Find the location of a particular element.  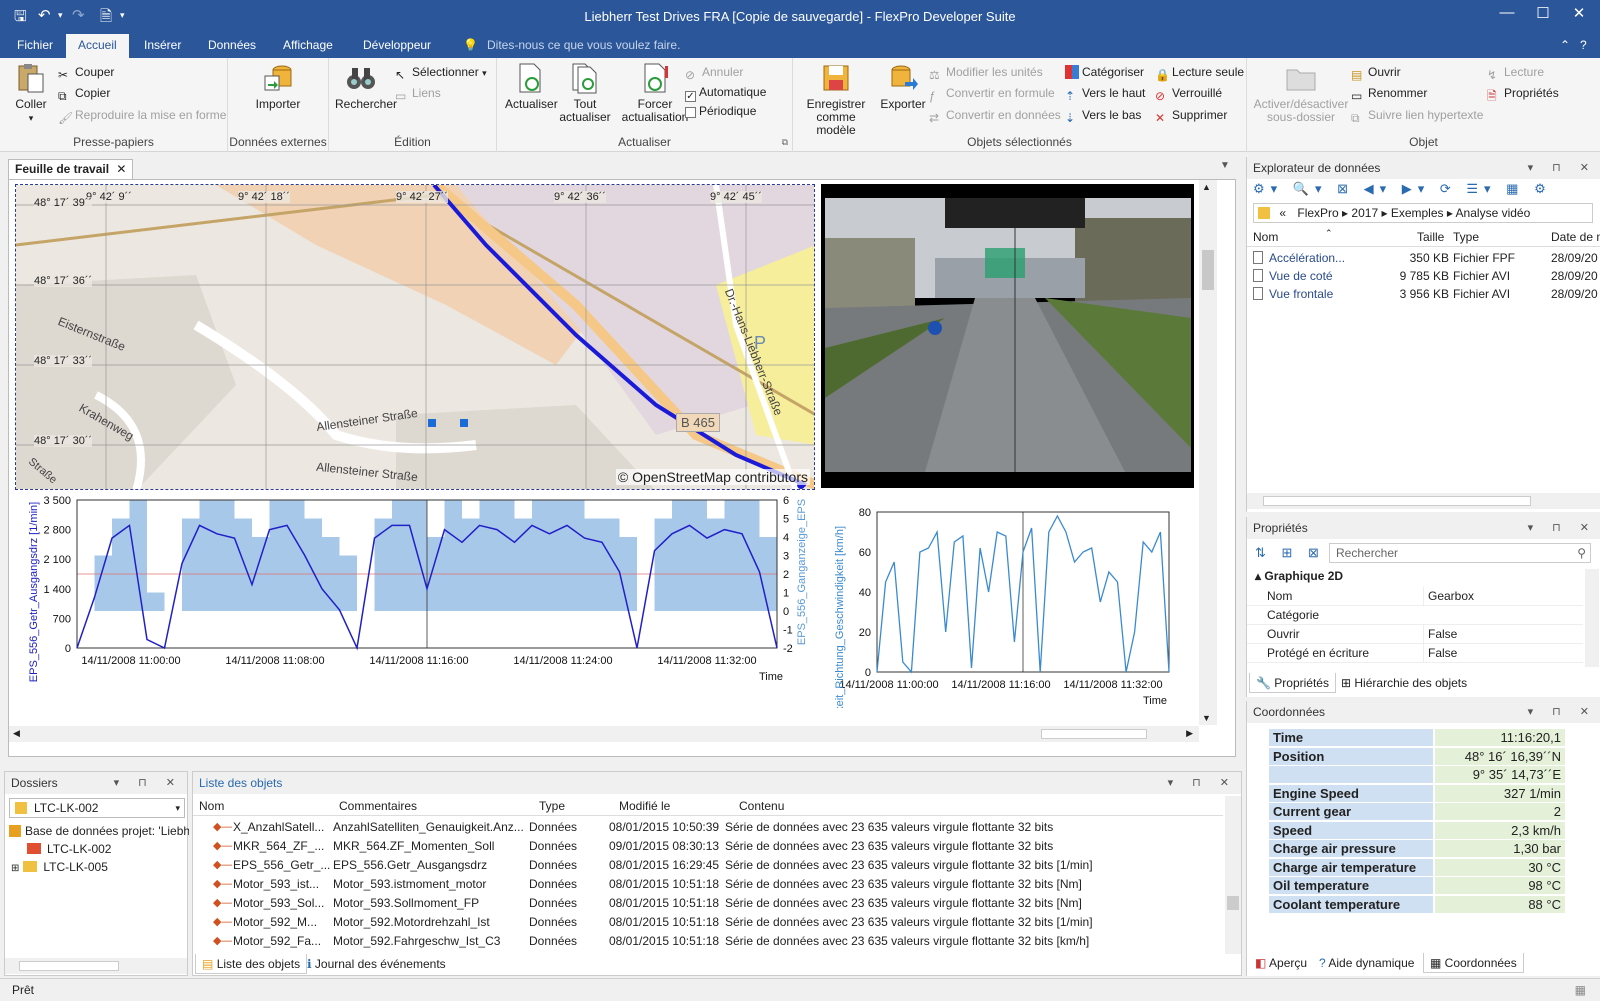

properties-toolbar: ⇅ ⊞ ⊠ is located at coordinates (1290, 553).